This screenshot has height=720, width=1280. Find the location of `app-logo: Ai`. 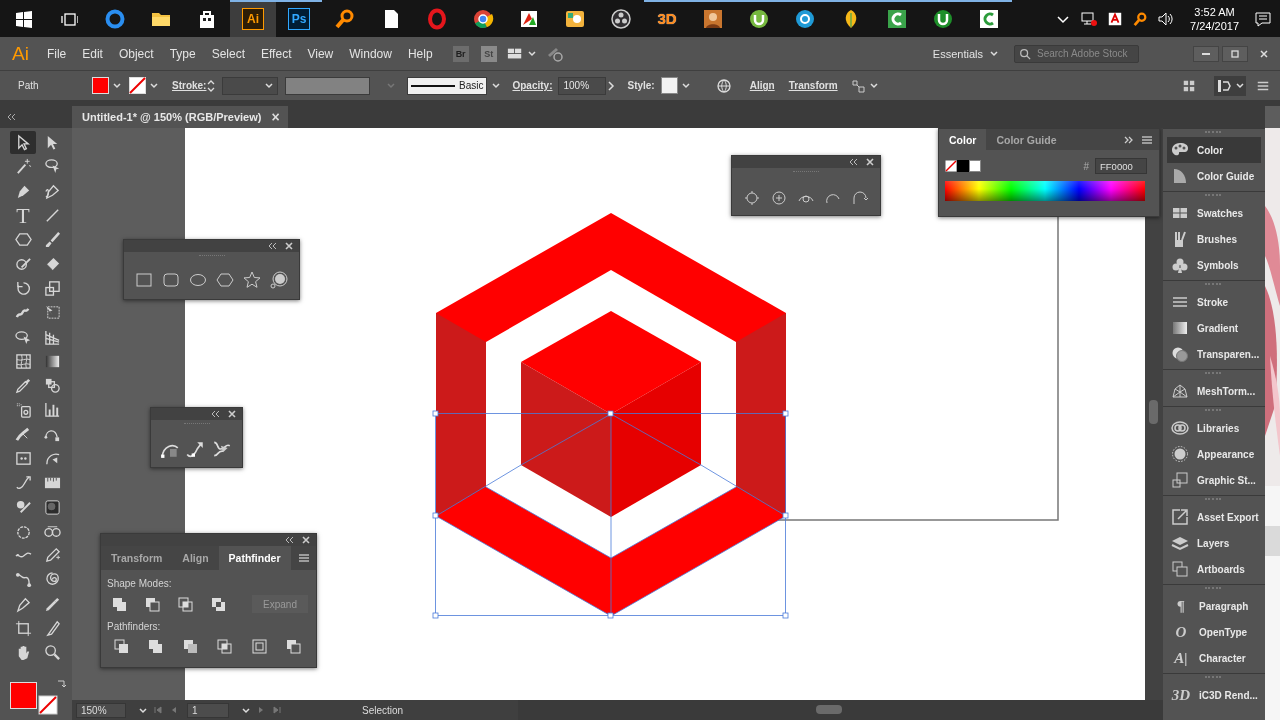

app-logo: Ai is located at coordinates (20, 53).